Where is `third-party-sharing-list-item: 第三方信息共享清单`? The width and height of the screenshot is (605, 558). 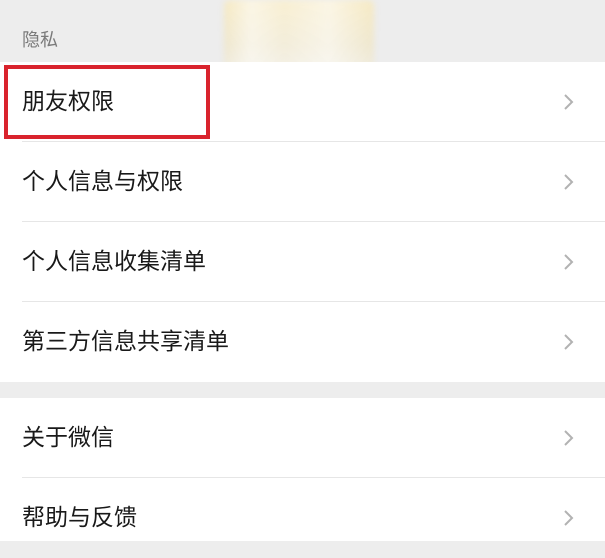
third-party-sharing-list-item: 第三方信息共享清单 is located at coordinates (302, 342).